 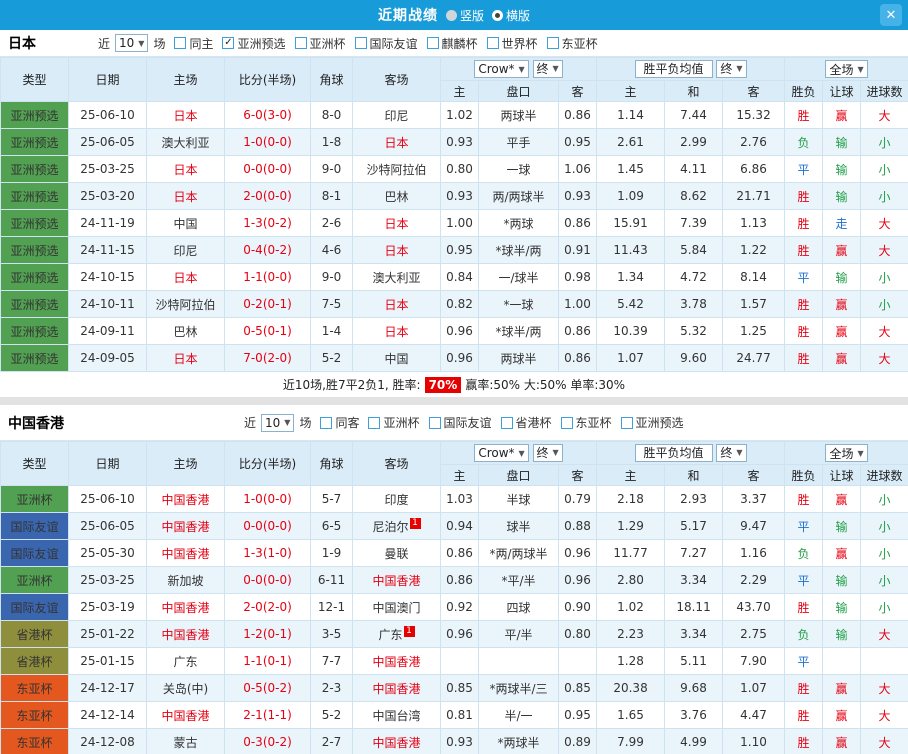 I want to click on section-header-japan: 日本 近 10 ▼ 场 同主 ✓ 亚洲预选 亚洲杯 国际友谊 麒麟杯 世界杯 东亚杯, so click(x=454, y=43).